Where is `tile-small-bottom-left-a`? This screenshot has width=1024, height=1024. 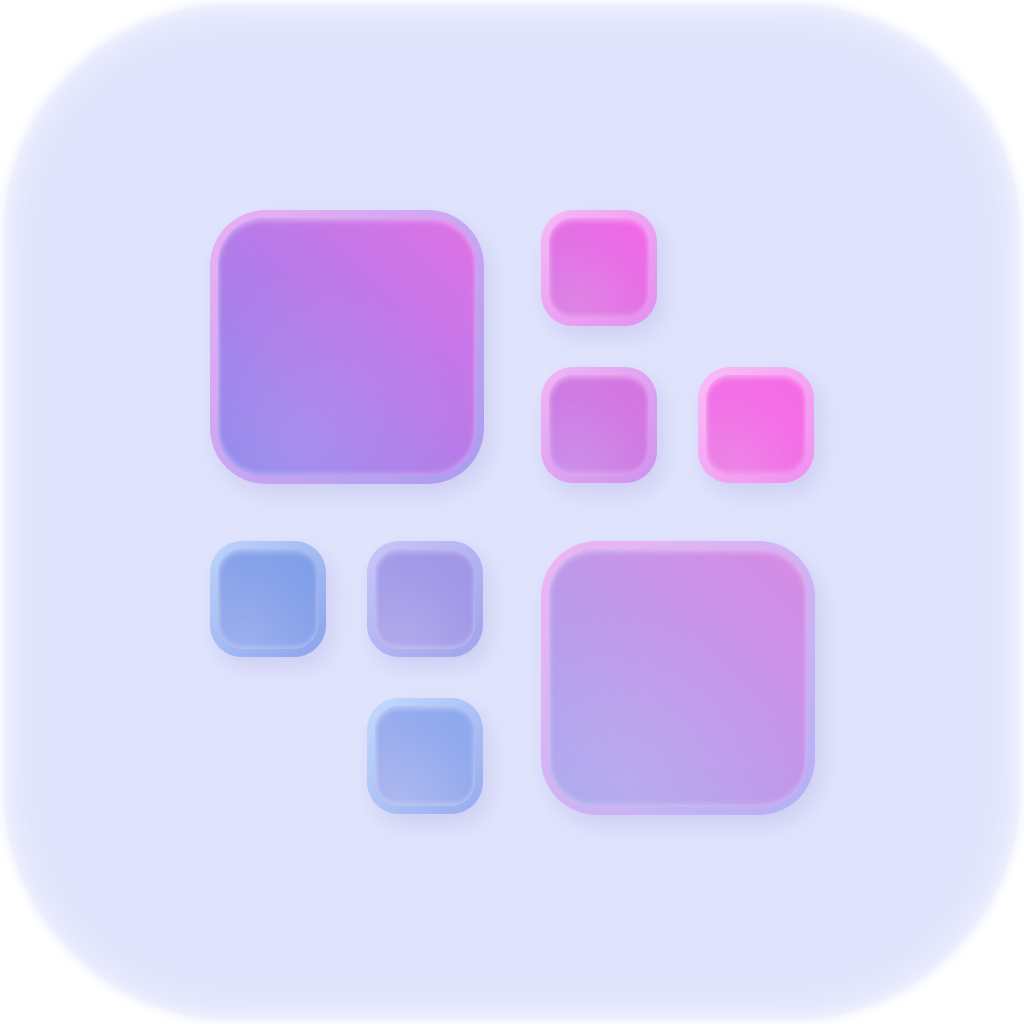
tile-small-bottom-left-a is located at coordinates (268, 599).